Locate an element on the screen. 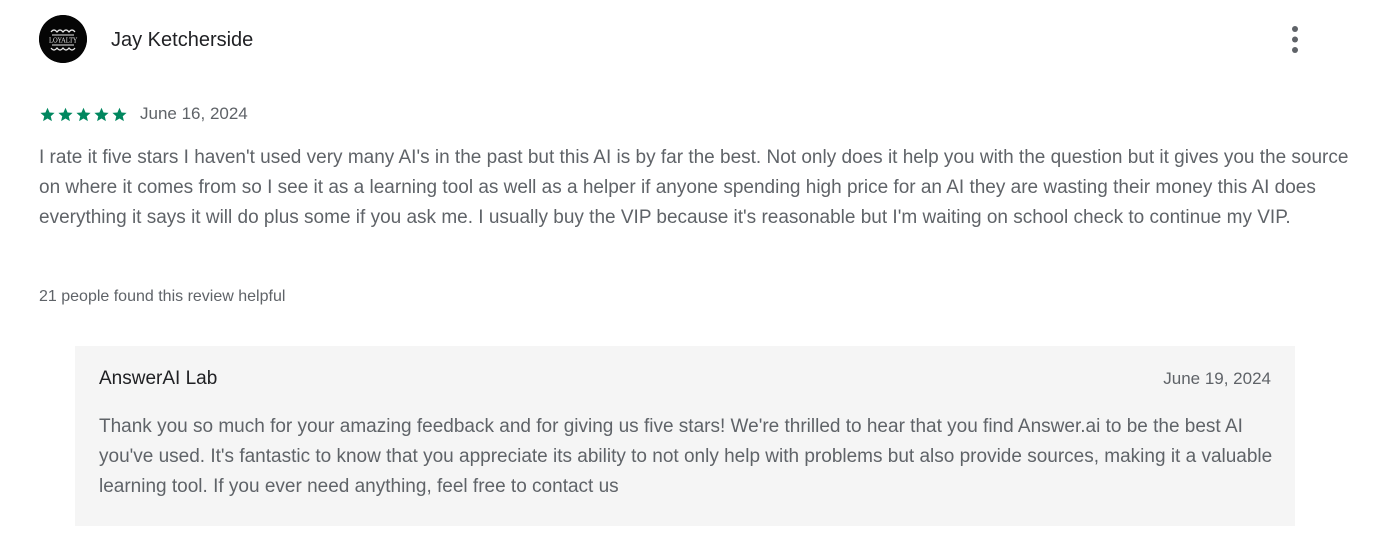 Image resolution: width=1399 pixels, height=538 pixels. monogram-icon: LOYALTY is located at coordinates (63, 39).